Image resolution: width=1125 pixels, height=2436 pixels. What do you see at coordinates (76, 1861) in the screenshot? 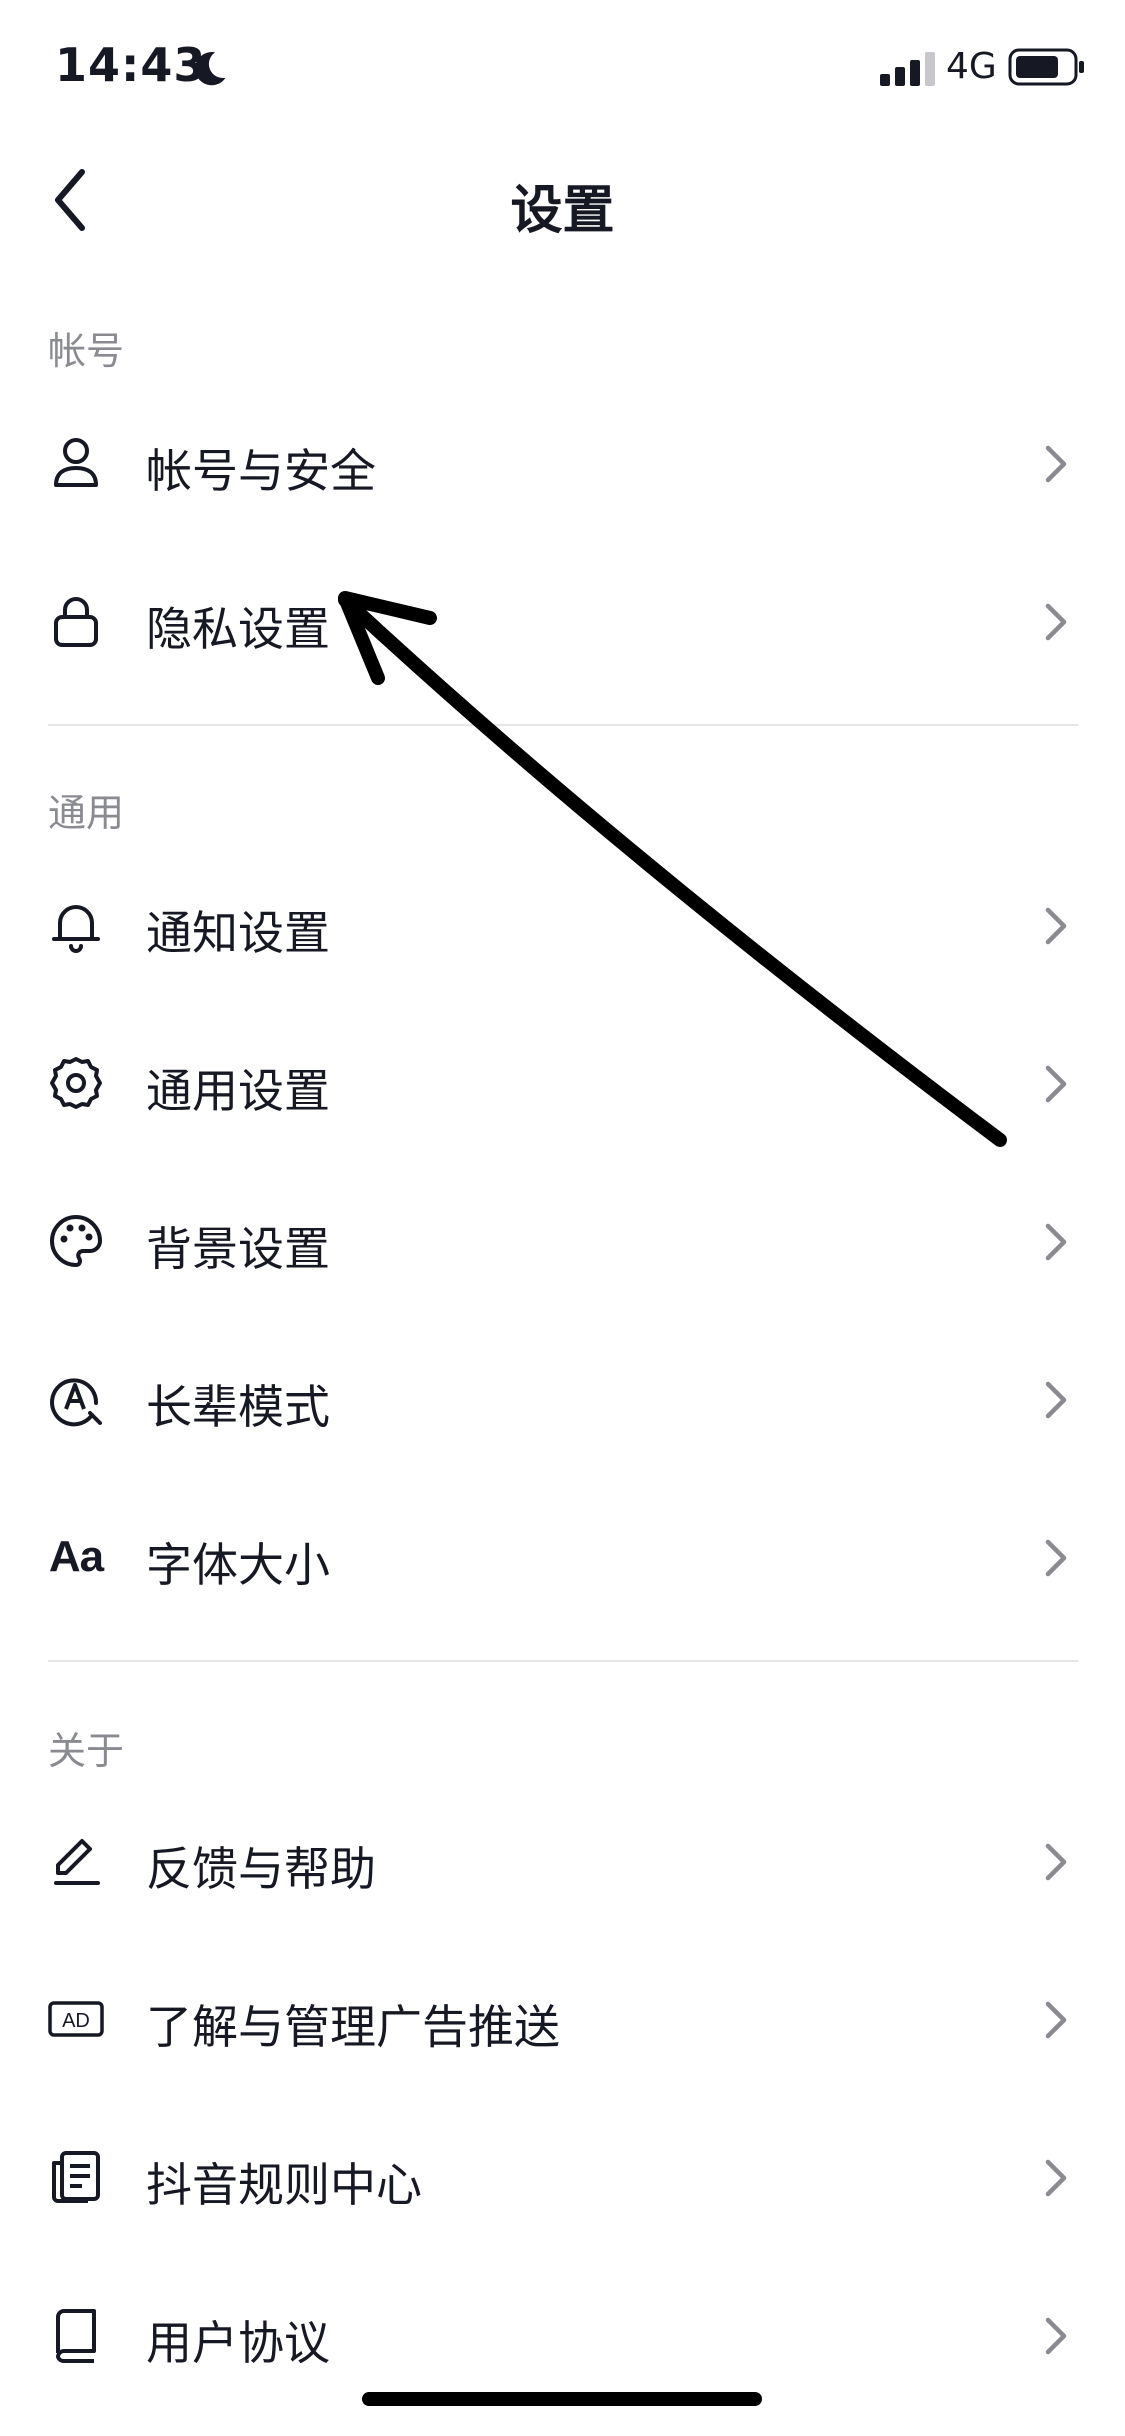
I see `edit-icon` at bounding box center [76, 1861].